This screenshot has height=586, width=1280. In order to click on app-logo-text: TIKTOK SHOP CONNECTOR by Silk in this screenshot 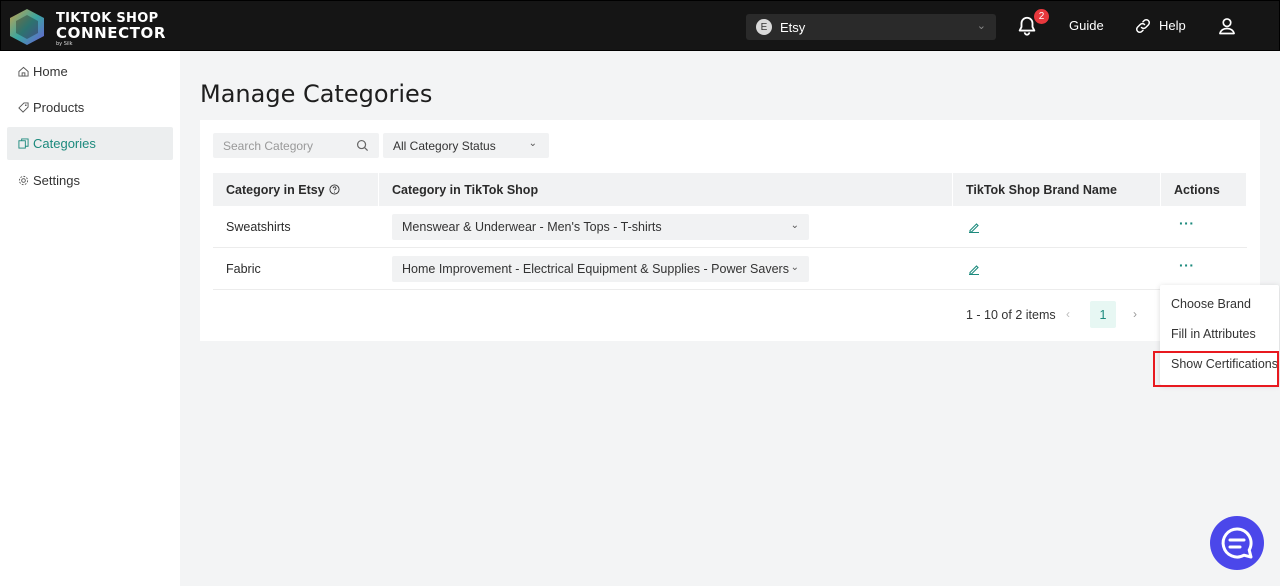, I will do `click(111, 29)`.